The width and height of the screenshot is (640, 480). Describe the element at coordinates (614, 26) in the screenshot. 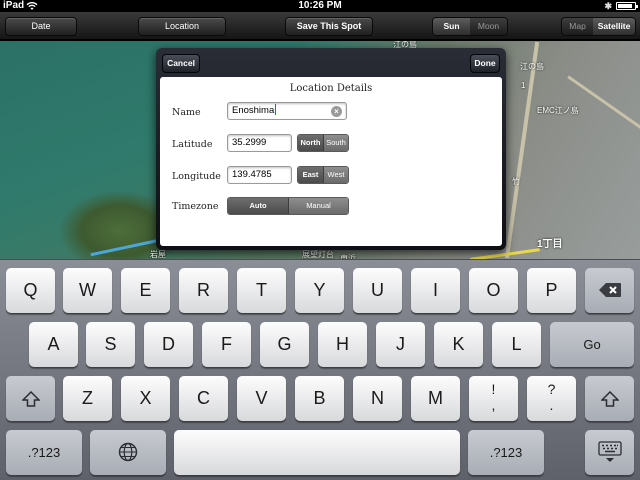

I see `satellite-segment: Satellite` at that location.